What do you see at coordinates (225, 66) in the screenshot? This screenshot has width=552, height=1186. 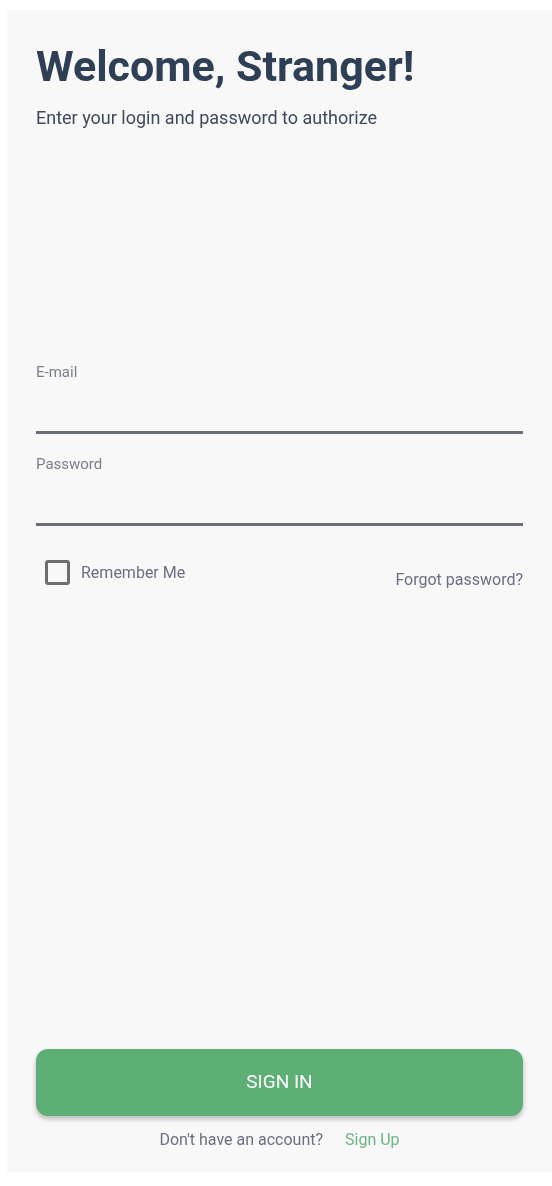 I see `welcome-title: Welcome, Stranger!` at bounding box center [225, 66].